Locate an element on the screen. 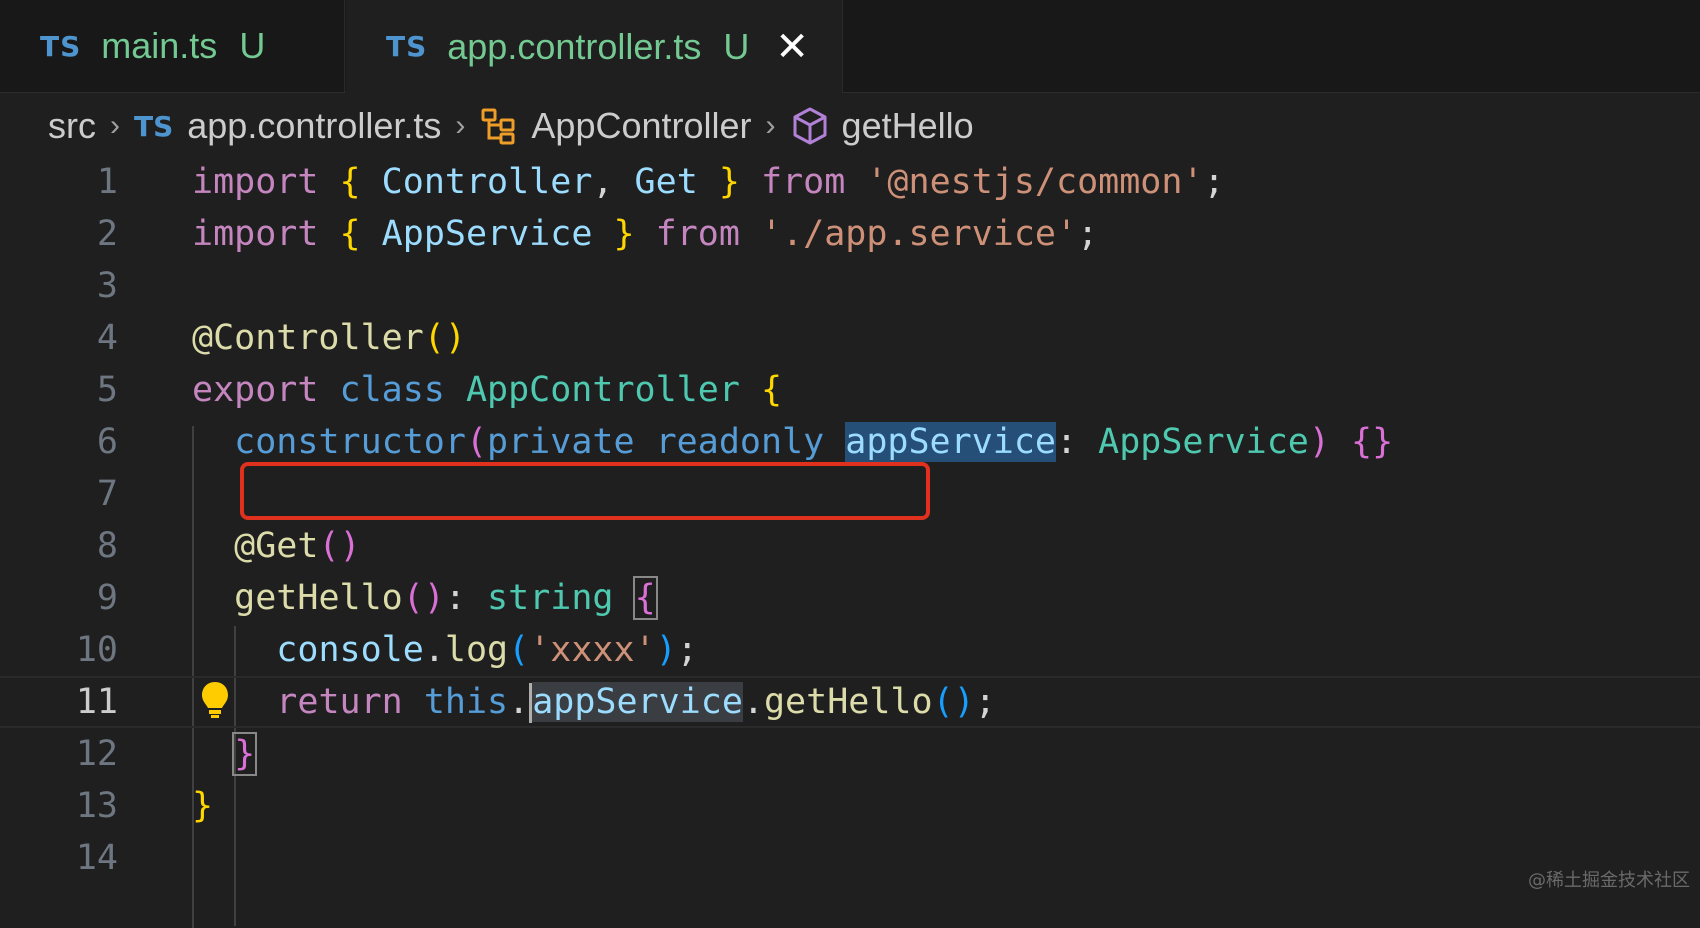  line-number: 14 is located at coordinates (96, 858).